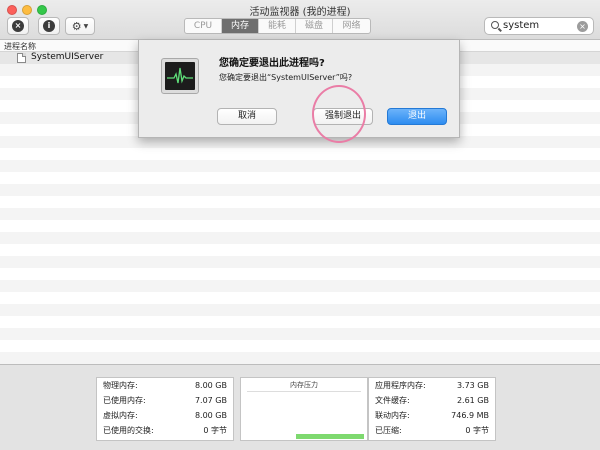 The width and height of the screenshot is (600, 450). What do you see at coordinates (203, 26) in the screenshot?
I see `tab-cpu: CPU` at bounding box center [203, 26].